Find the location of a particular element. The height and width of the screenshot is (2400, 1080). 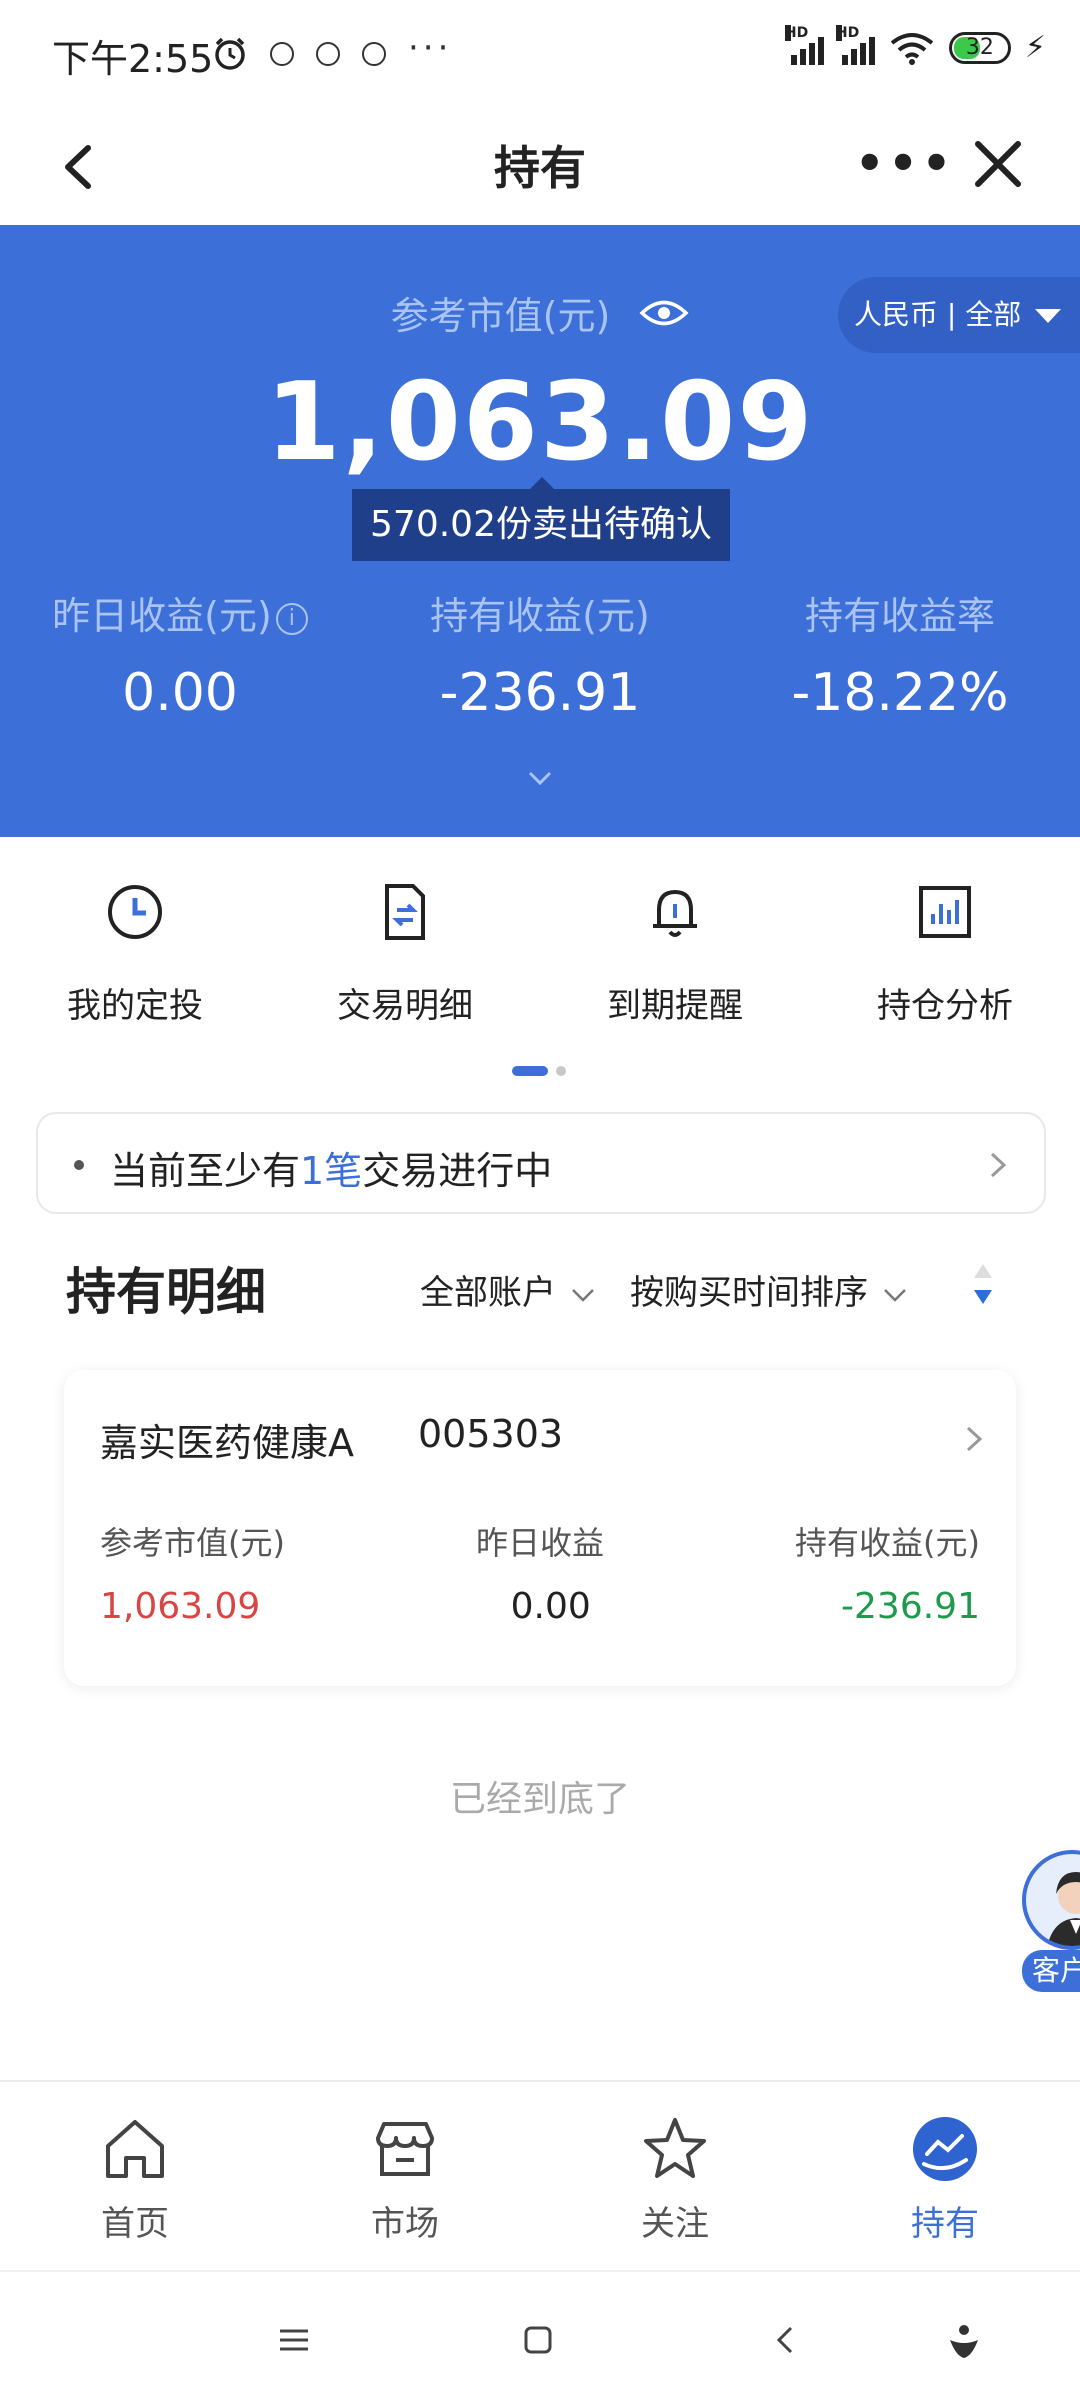

compass-icon is located at coordinates (328, 54).